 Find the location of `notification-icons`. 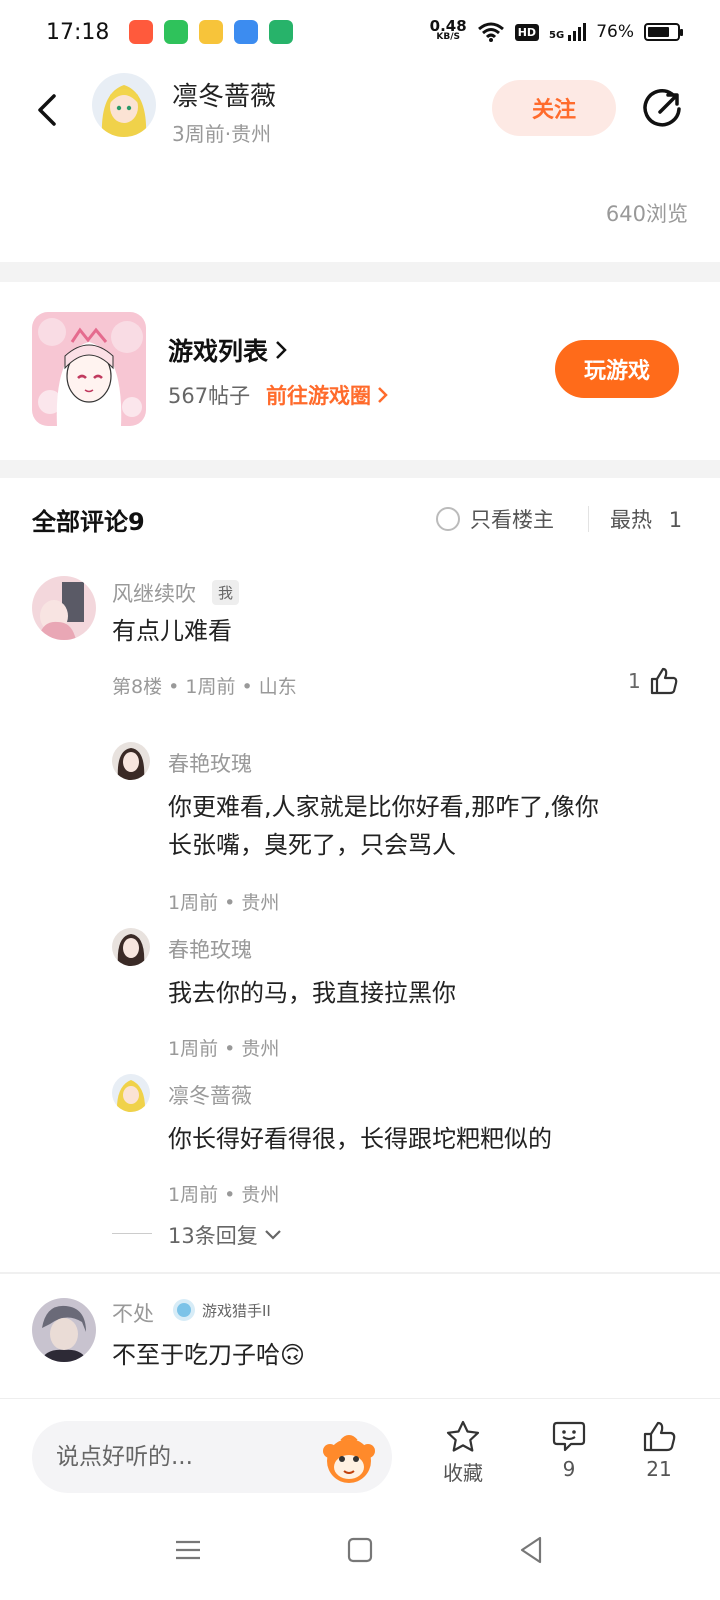

notification-icons is located at coordinates (211, 32).